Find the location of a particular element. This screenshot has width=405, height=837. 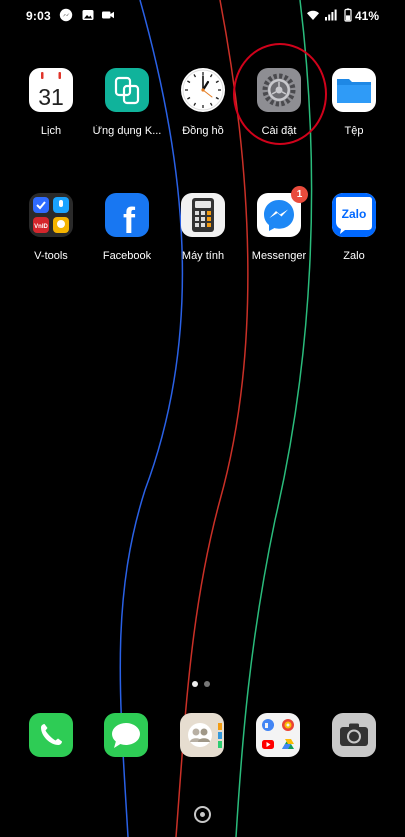

app-messenger: 1 Messenger is located at coordinates (279, 224).